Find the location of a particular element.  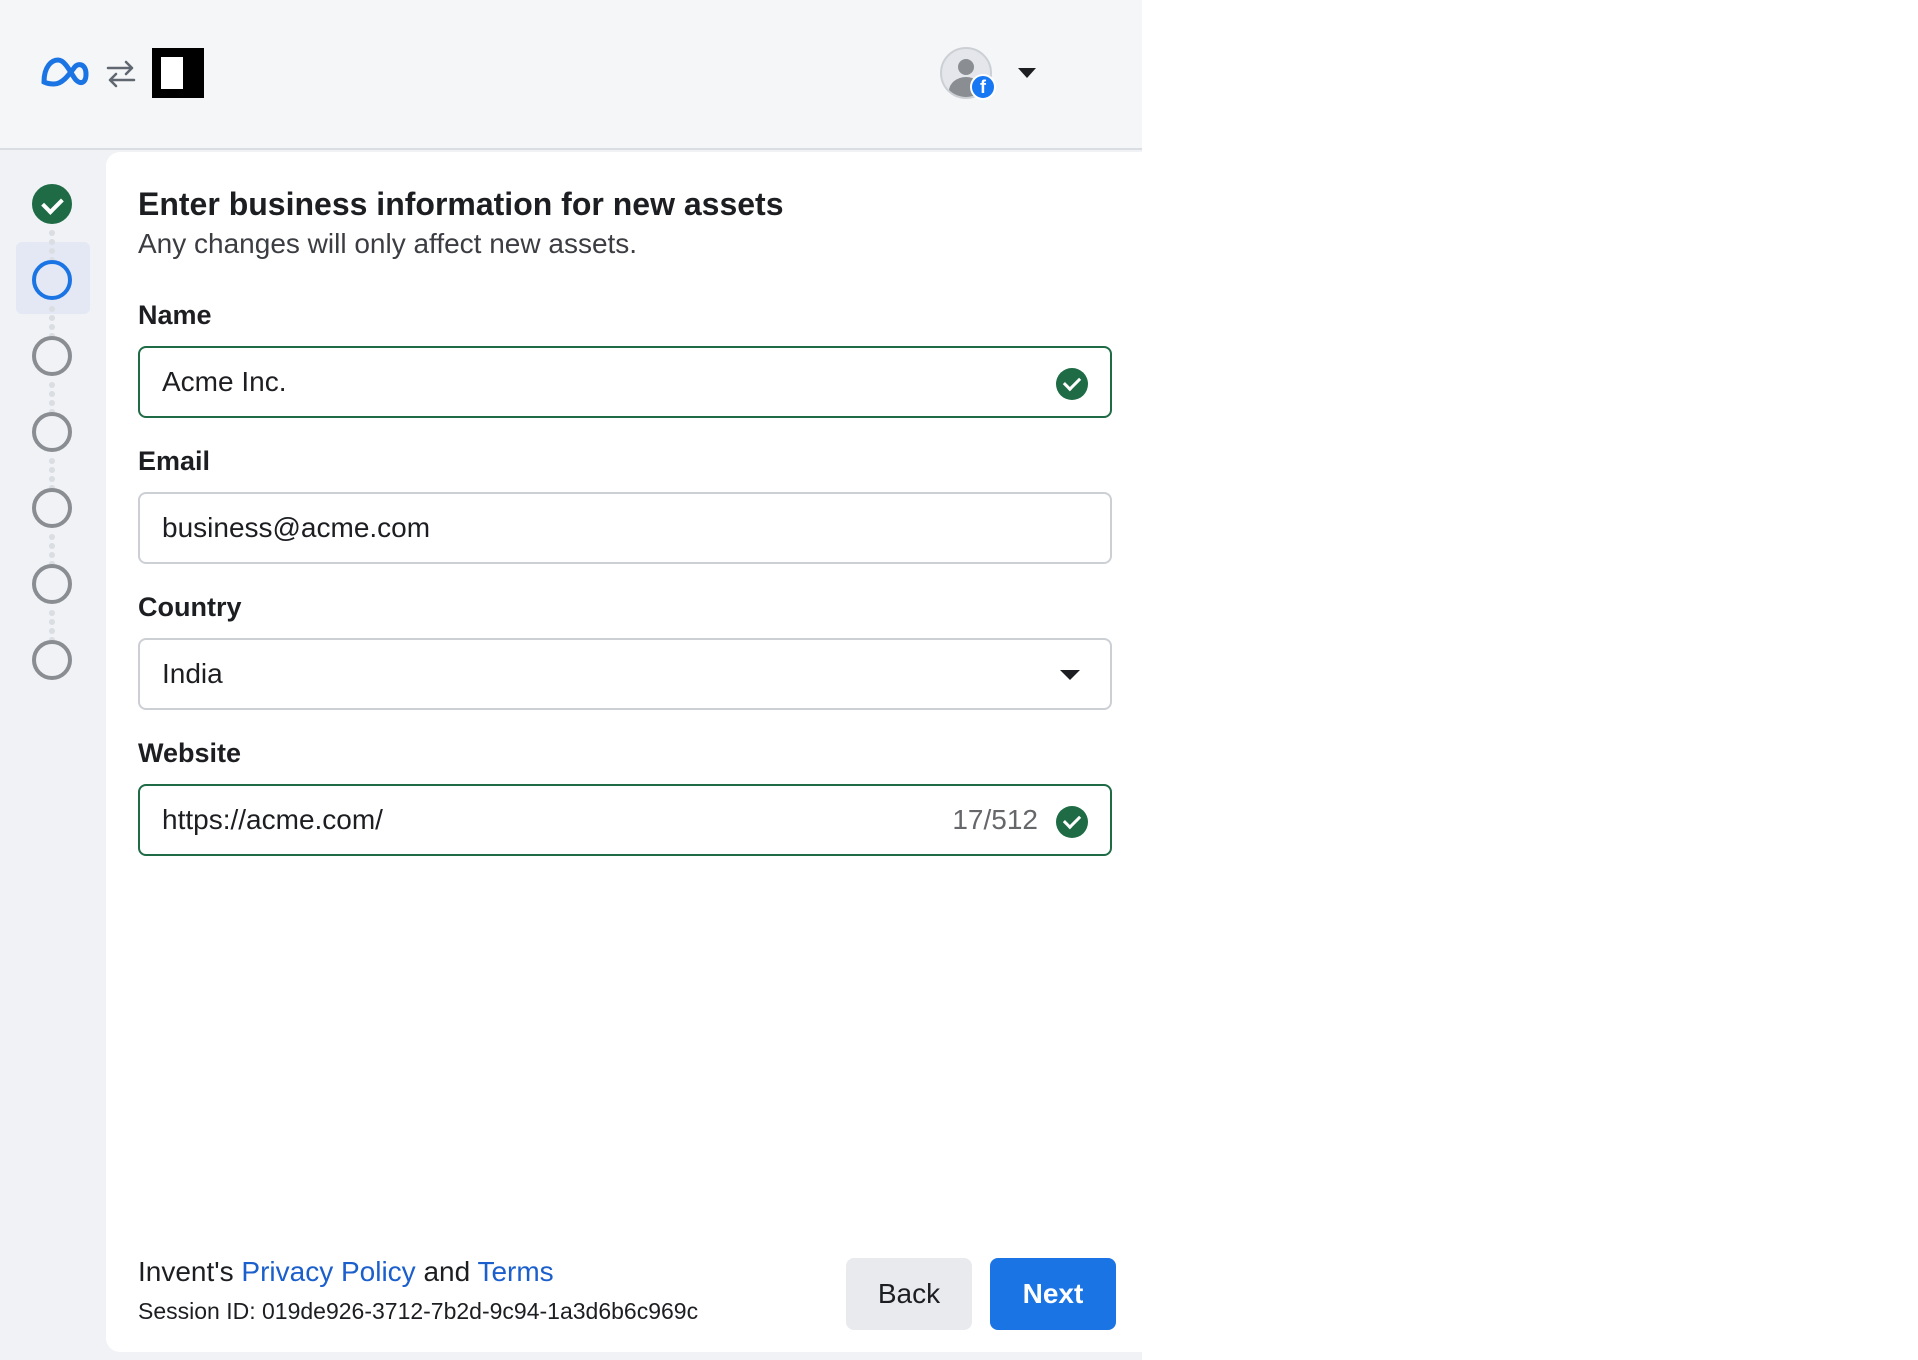

legal-text: Invent's Privacy Policy and Terms is located at coordinates (346, 1272).